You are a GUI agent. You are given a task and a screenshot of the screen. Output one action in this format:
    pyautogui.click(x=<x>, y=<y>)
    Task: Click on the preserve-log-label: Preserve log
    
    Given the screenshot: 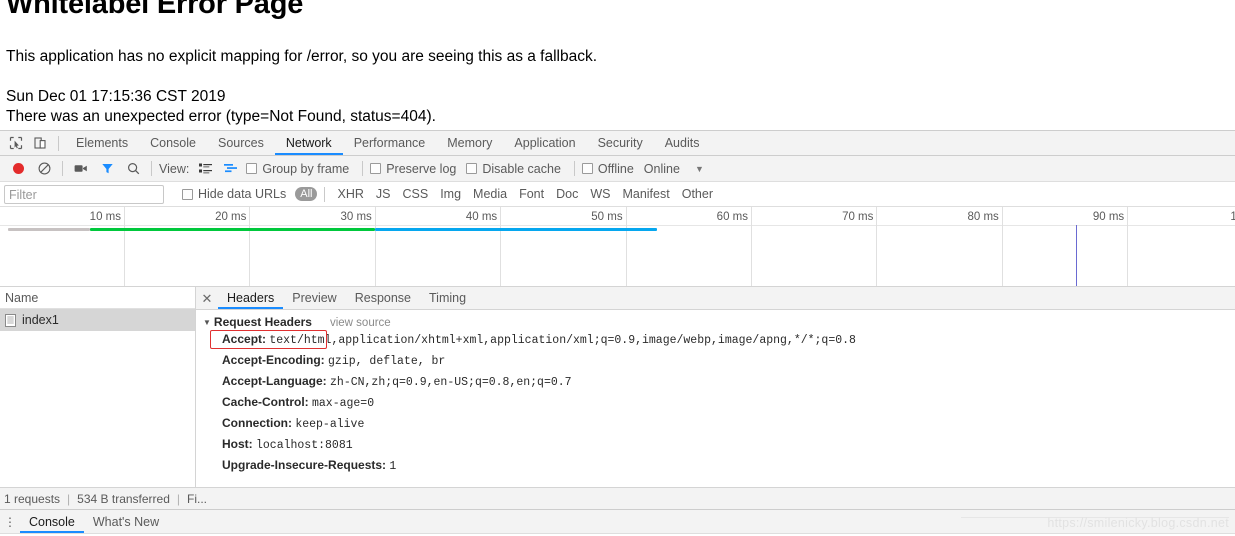 What is the action you would take?
    pyautogui.click(x=421, y=168)
    